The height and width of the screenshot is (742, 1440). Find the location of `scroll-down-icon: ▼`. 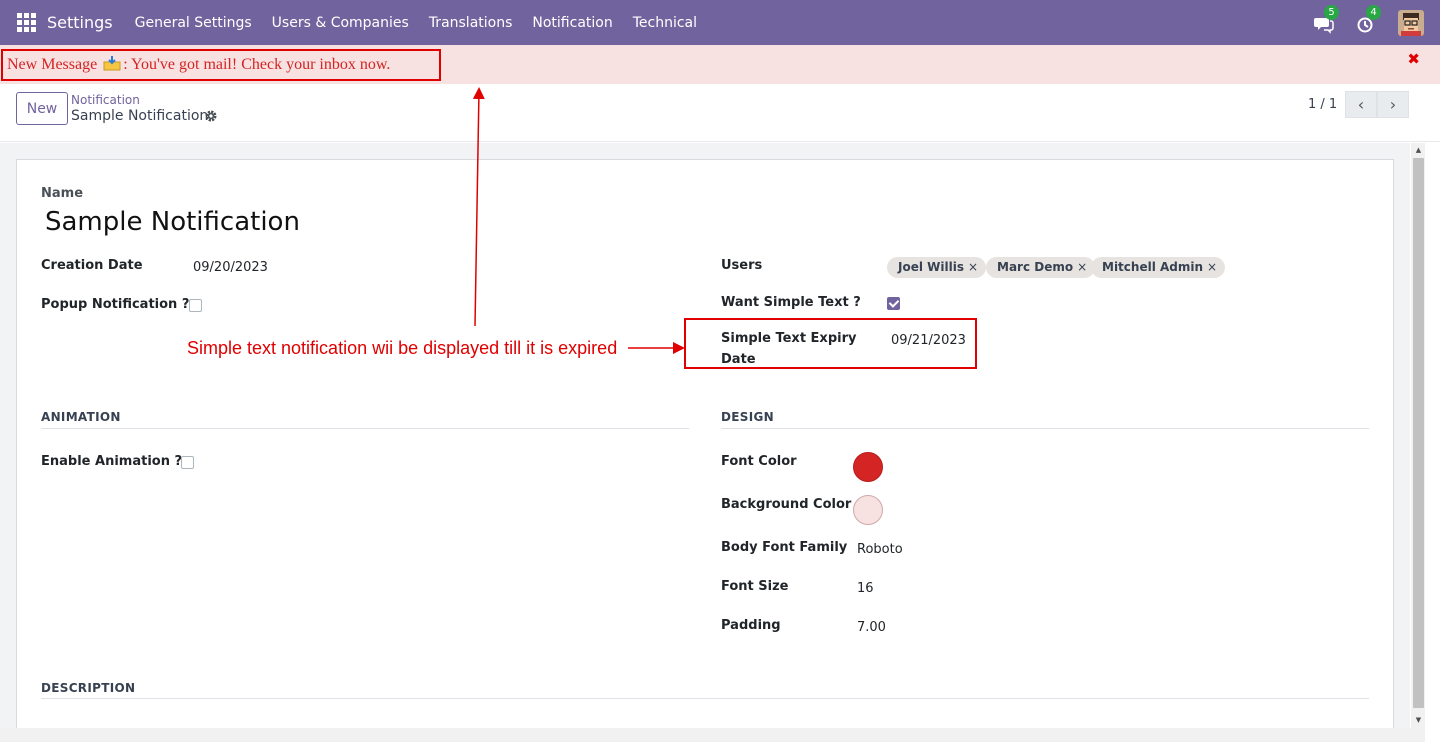

scroll-down-icon: ▼ is located at coordinates (1418, 721).